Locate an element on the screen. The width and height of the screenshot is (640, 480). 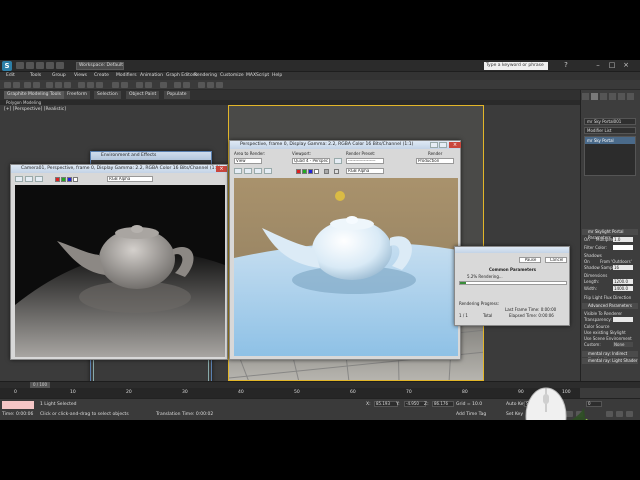
custom-map-button: None is located at coordinates (623, 344).